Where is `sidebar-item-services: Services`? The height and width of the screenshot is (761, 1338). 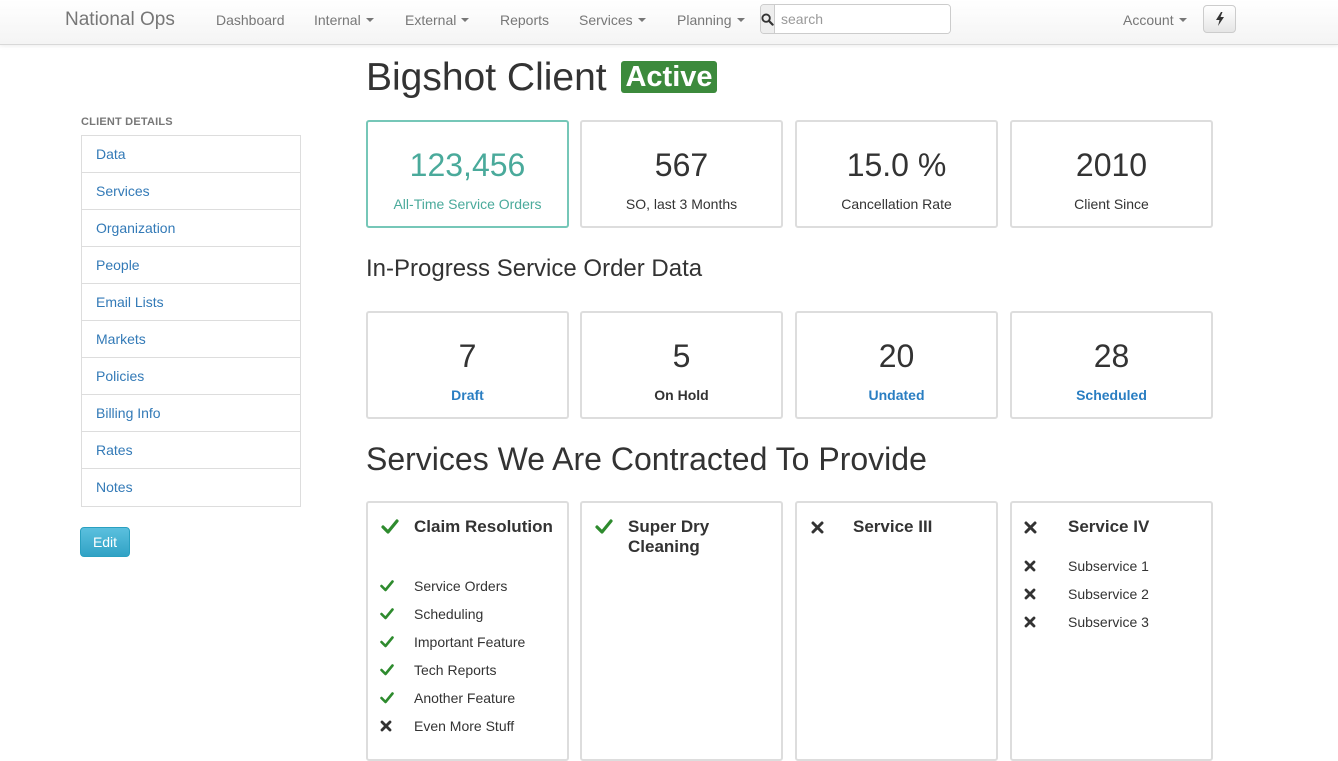
sidebar-item-services: Services is located at coordinates (191, 191).